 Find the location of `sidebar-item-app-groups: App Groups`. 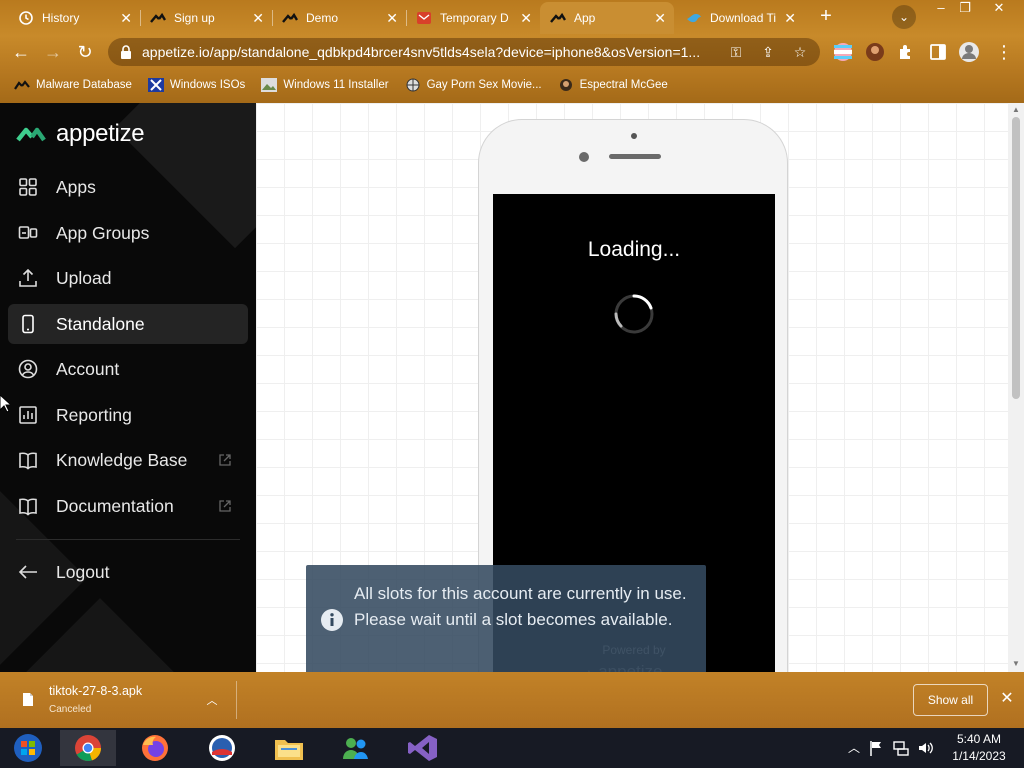

sidebar-item-app-groups: App Groups is located at coordinates (128, 233).